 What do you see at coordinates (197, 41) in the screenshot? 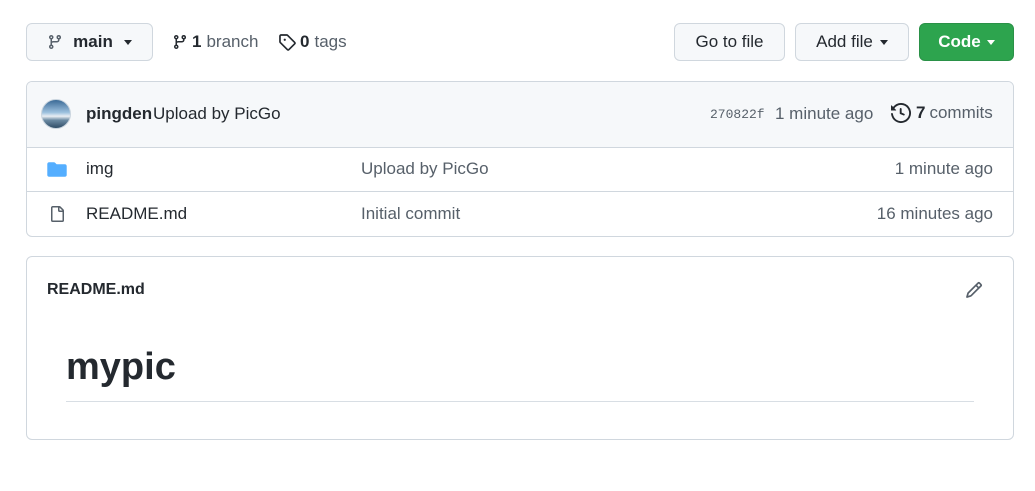
I see `branch-count: 1` at bounding box center [197, 41].